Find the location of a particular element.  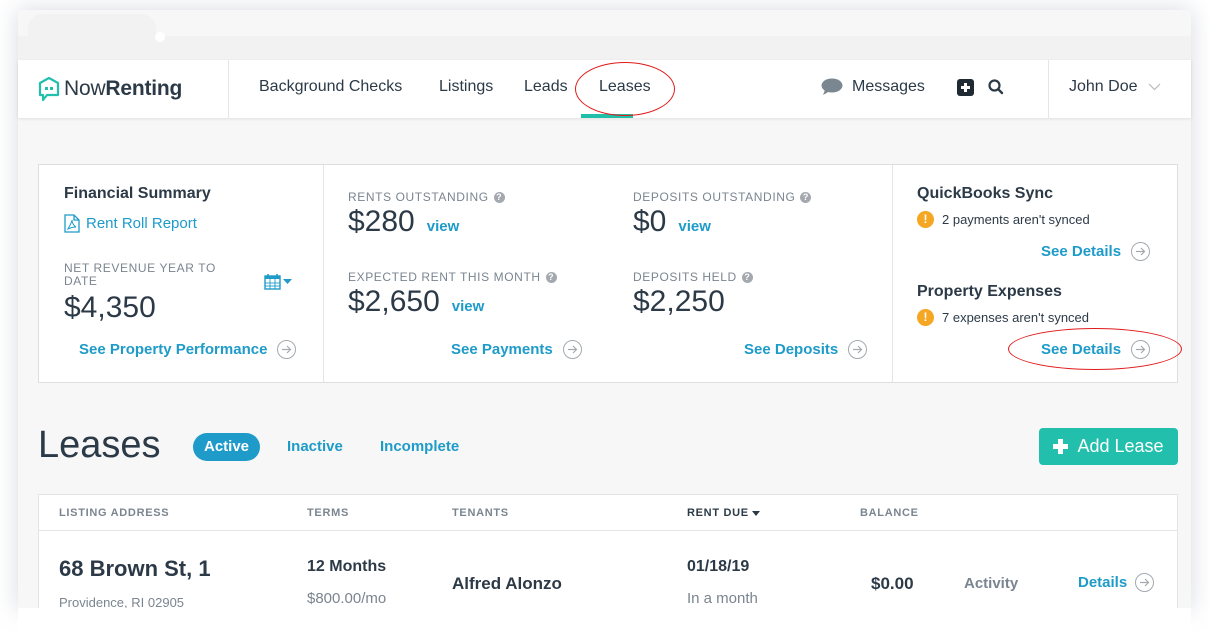

pdf-icon is located at coordinates (72, 223).